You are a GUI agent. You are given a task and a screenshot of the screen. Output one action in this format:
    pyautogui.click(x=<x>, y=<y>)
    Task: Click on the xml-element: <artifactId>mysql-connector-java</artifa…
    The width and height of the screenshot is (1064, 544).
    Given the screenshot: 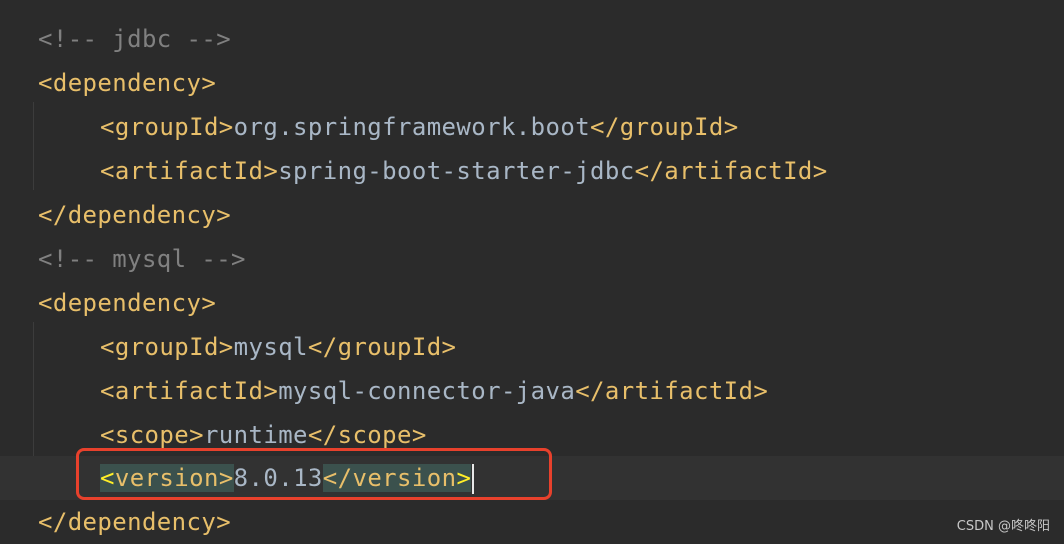 What is the action you would take?
    pyautogui.click(x=434, y=391)
    